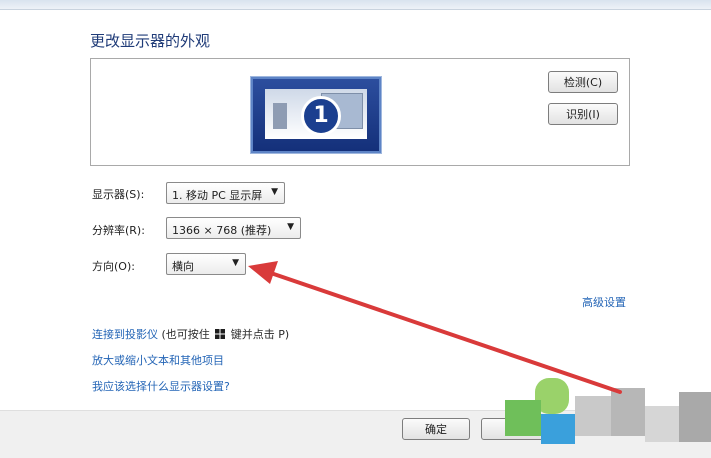  Describe the element at coordinates (222, 230) in the screenshot. I see `resolution-select-value: 1366 × 768 (推荐)` at that location.